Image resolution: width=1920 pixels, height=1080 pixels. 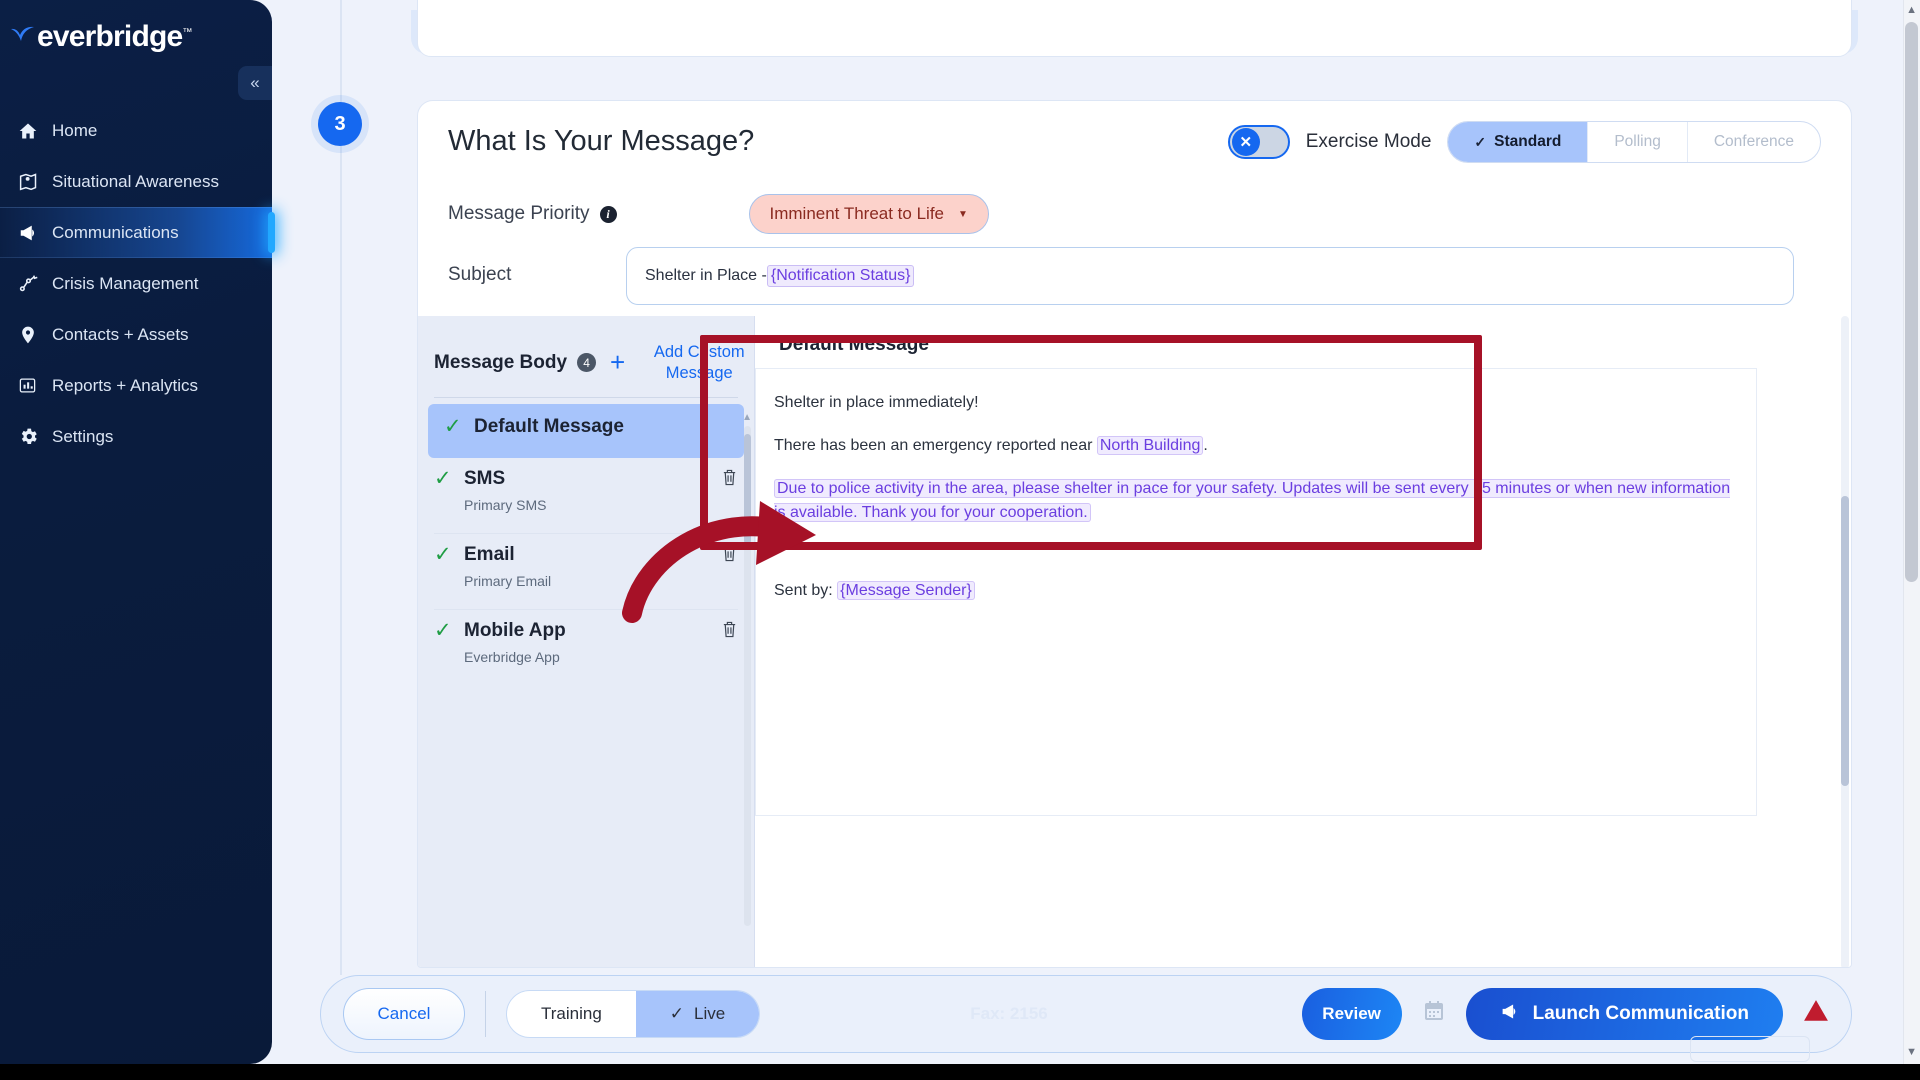 I want to click on sidebar-item-label: Communications, so click(x=115, y=232).